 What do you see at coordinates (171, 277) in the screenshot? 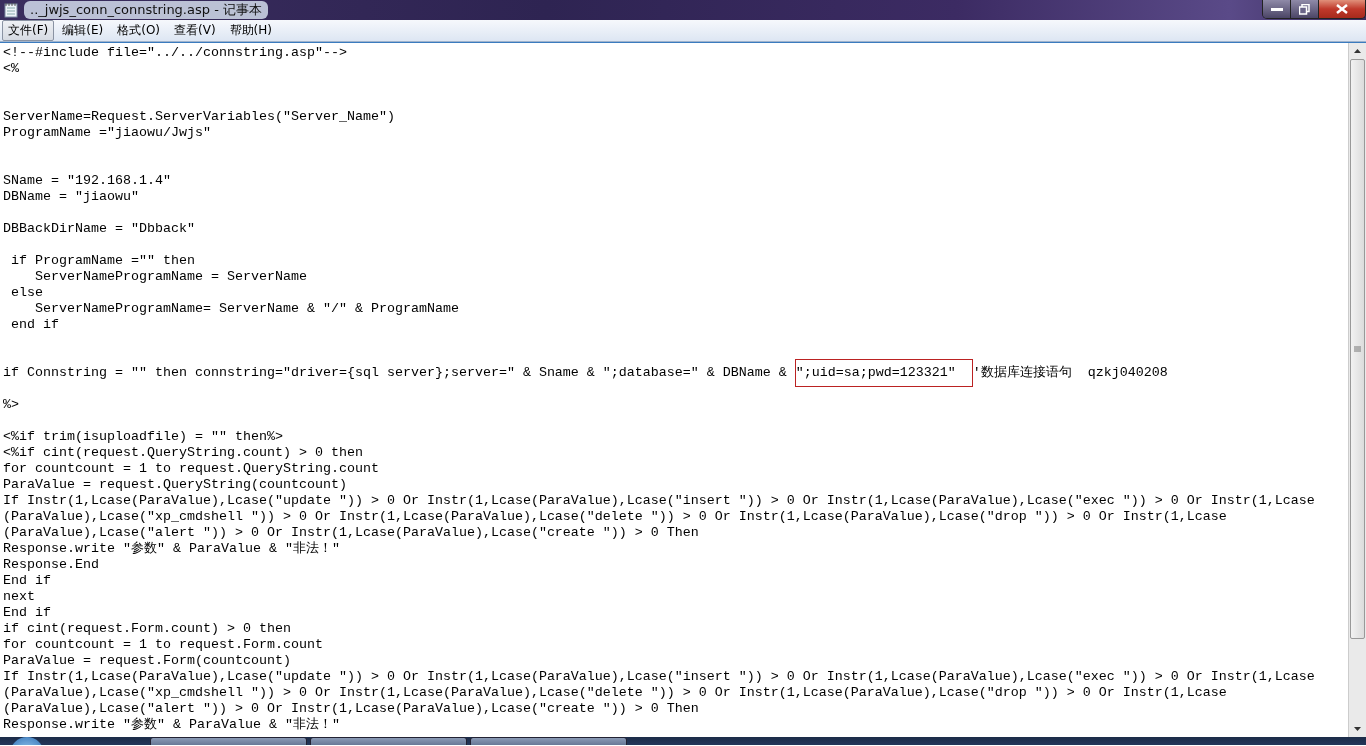
I see `code-line: ServerNameProgramName = ServerName` at bounding box center [171, 277].